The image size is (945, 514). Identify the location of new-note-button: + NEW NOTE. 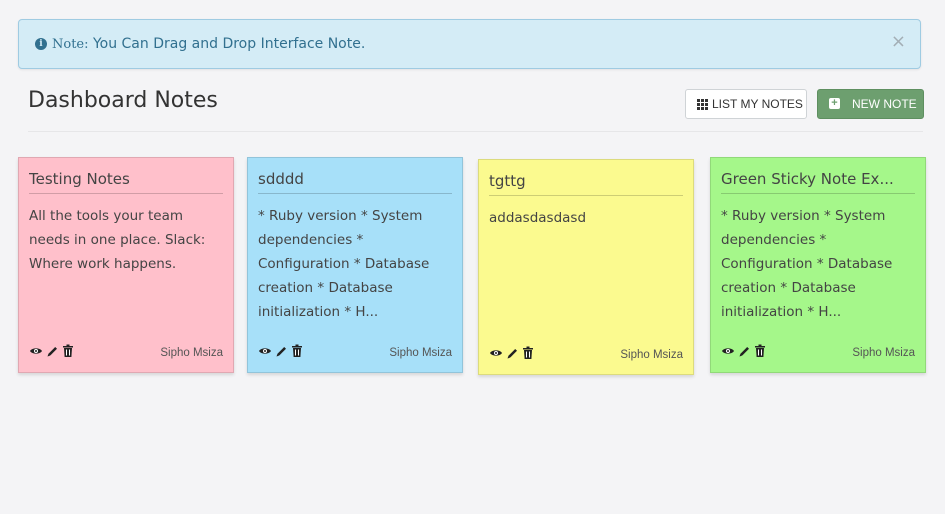
(870, 104).